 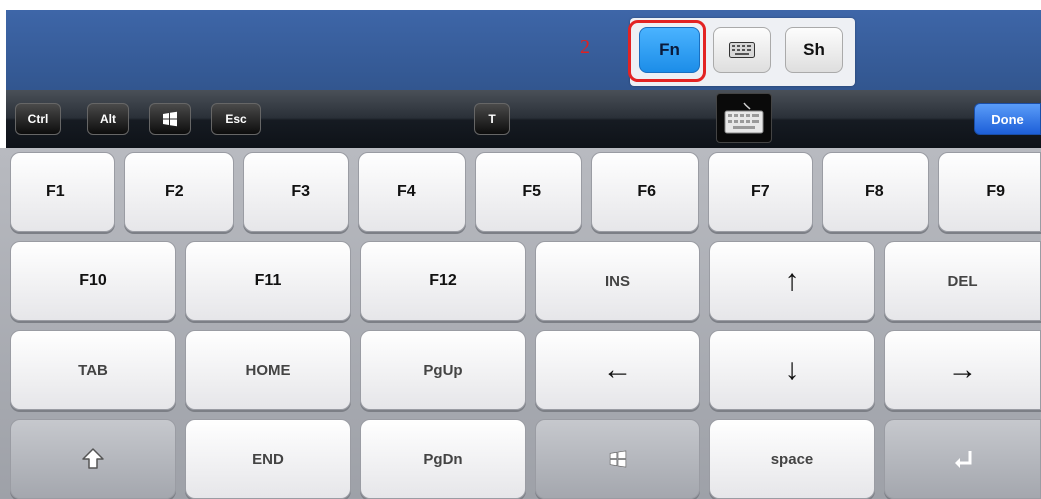 I want to click on key-shift, so click(x=93, y=459).